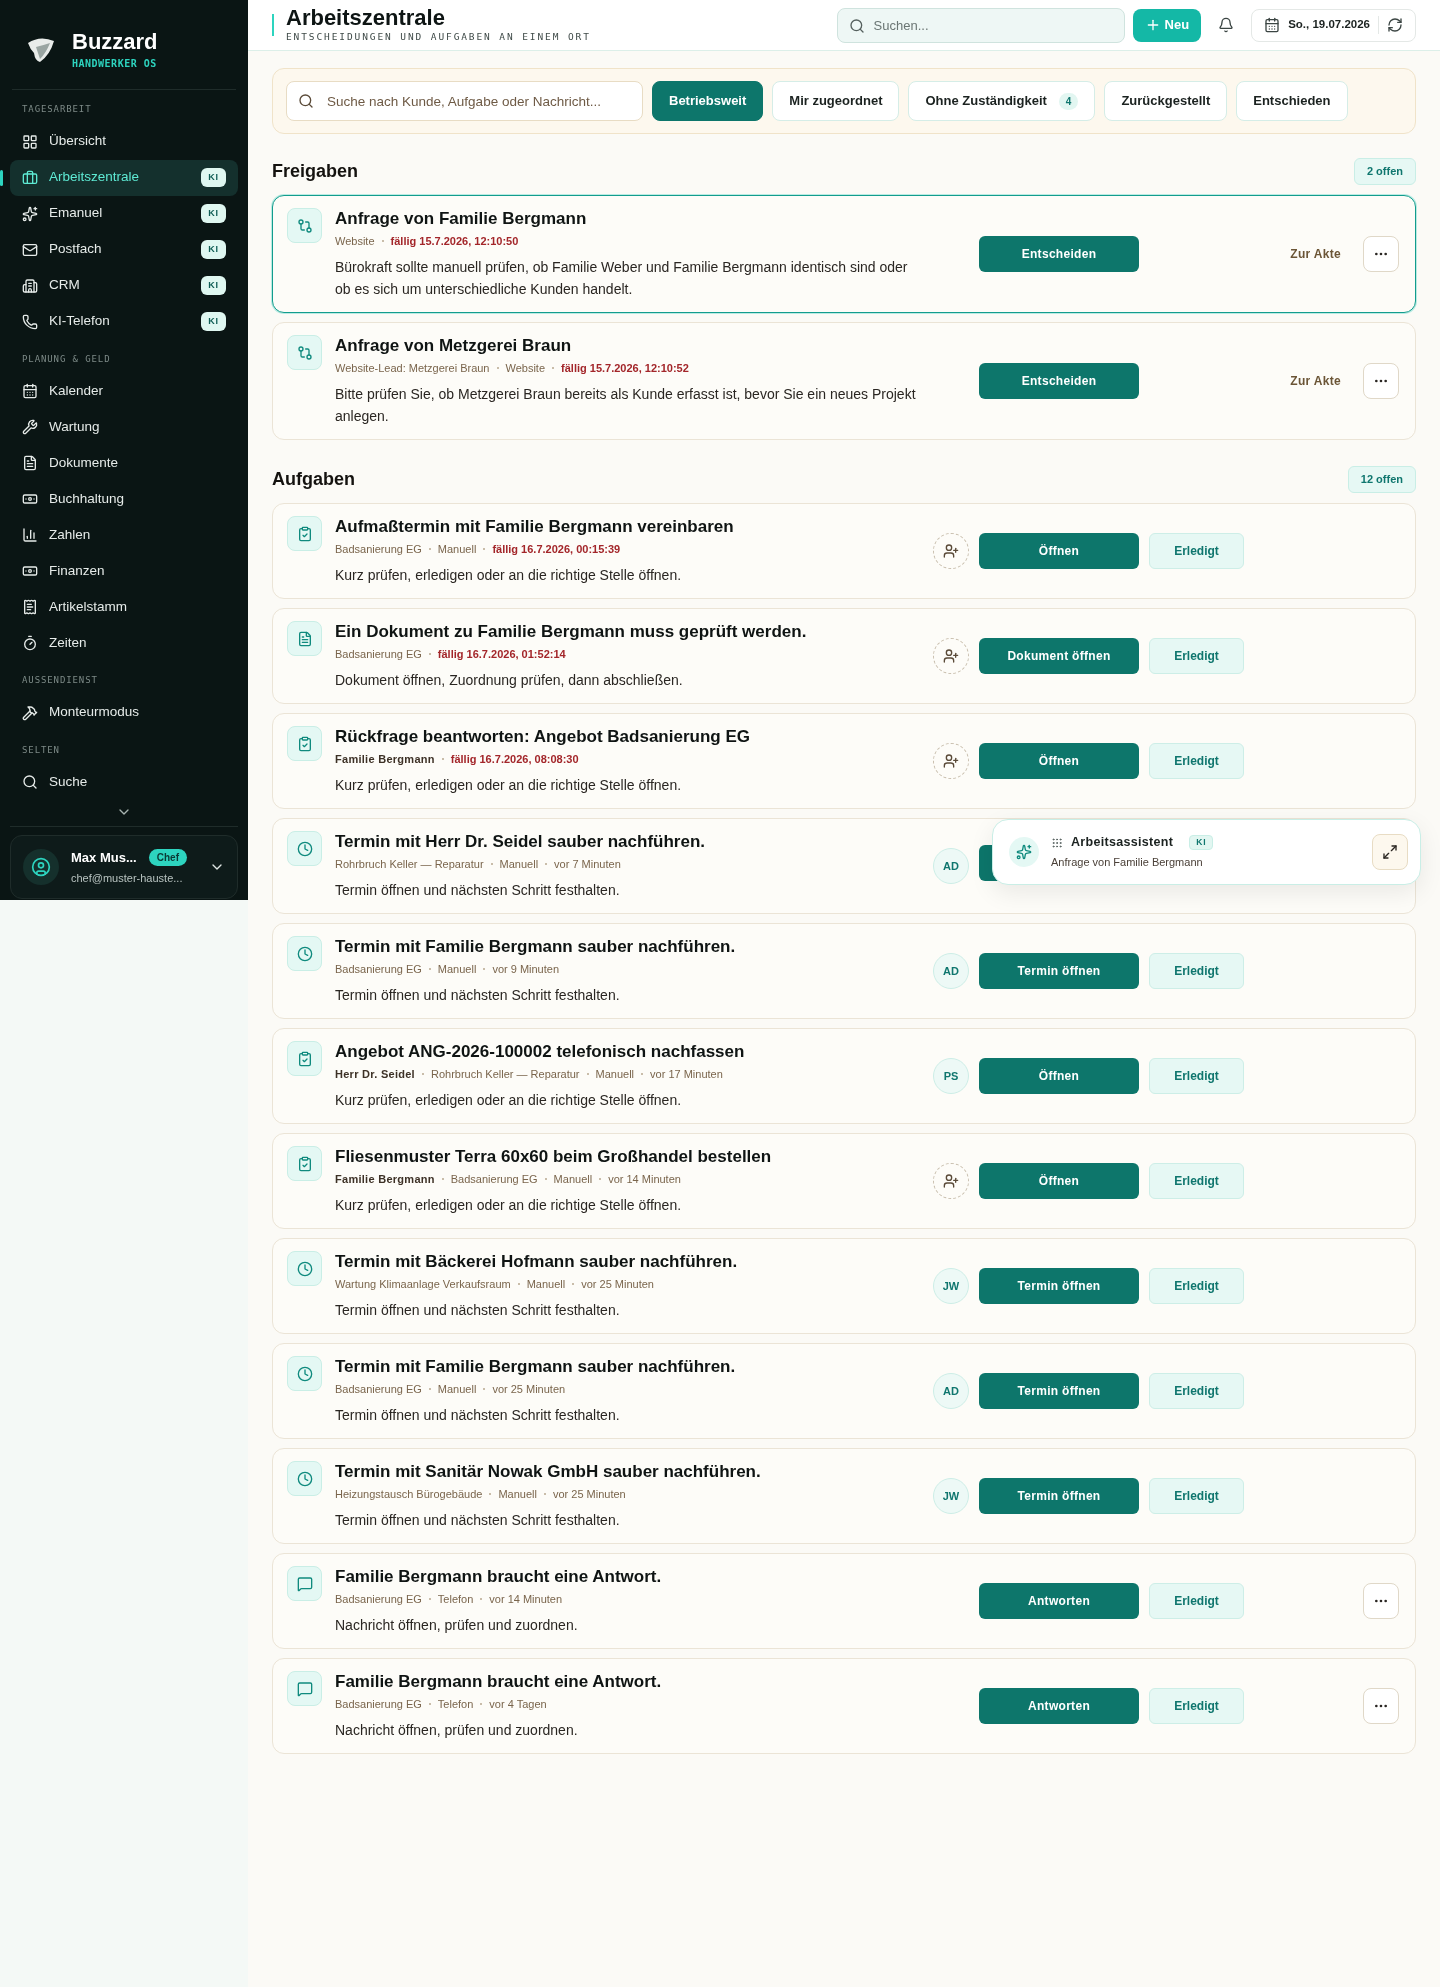  Describe the element at coordinates (536, 947) in the screenshot. I see `task-title: Termin mit Familie Bergmann sauber nachführen.` at that location.